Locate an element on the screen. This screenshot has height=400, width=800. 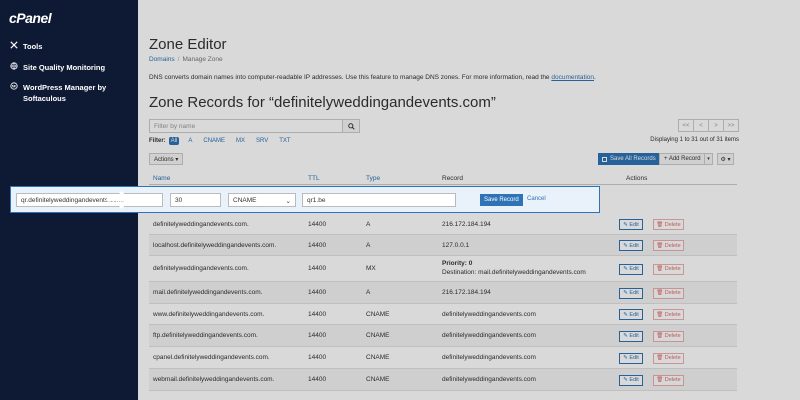
breadcrumb-current: Manage Zone is located at coordinates (202, 59).